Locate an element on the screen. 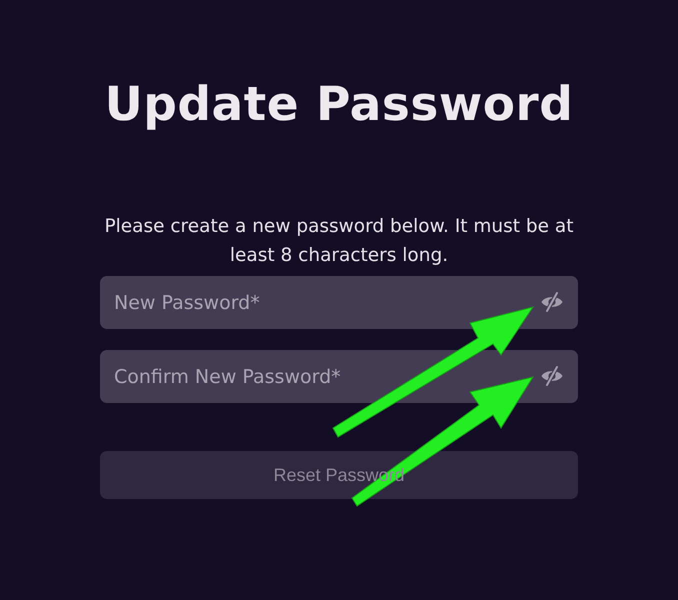 This screenshot has height=600, width=678. instructions-text: Please create a new password below. It must be at least 8 characters long. is located at coordinates (339, 241).